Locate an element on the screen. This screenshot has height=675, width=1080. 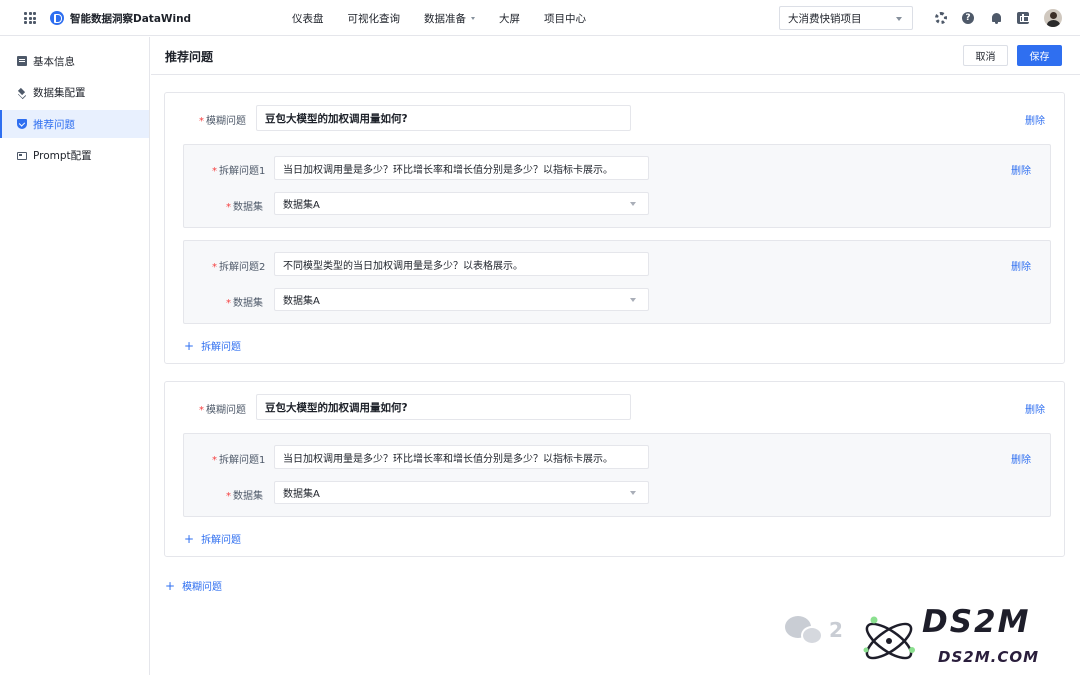
sidebar-item-basic-info: 基本信息 is located at coordinates (74, 61).